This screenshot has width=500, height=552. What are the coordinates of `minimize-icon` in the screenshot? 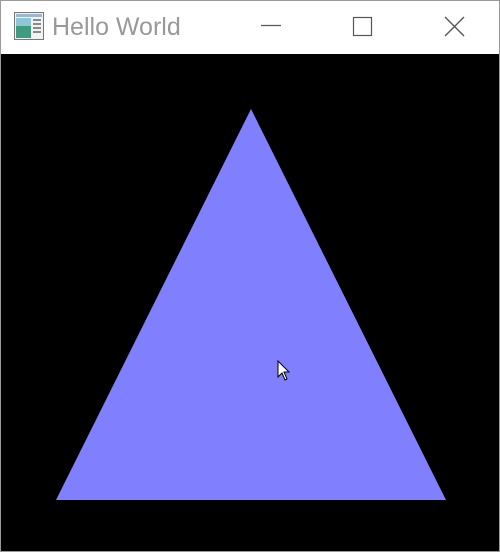 It's located at (271, 25).